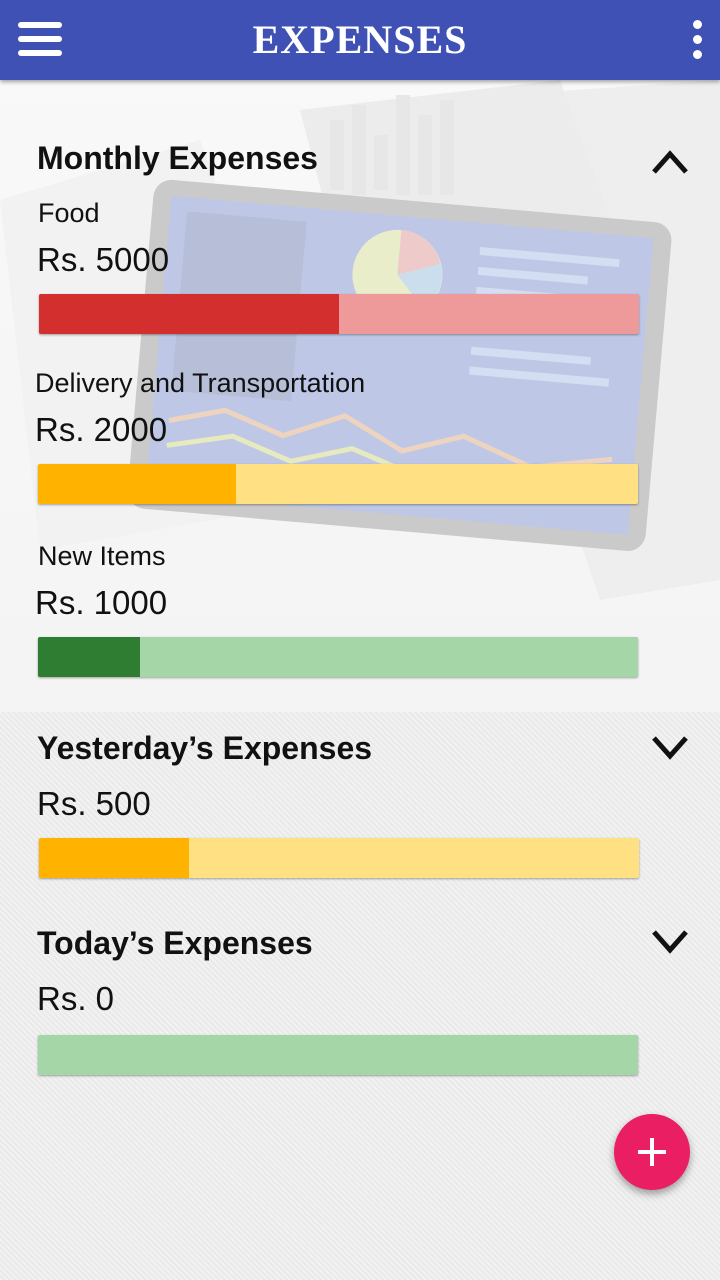  Describe the element at coordinates (338, 484) in the screenshot. I see `progress-bar-delivery` at that location.